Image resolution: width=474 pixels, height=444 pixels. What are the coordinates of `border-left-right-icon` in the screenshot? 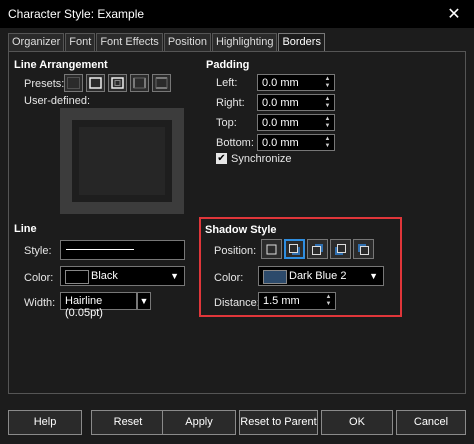 It's located at (139, 83).